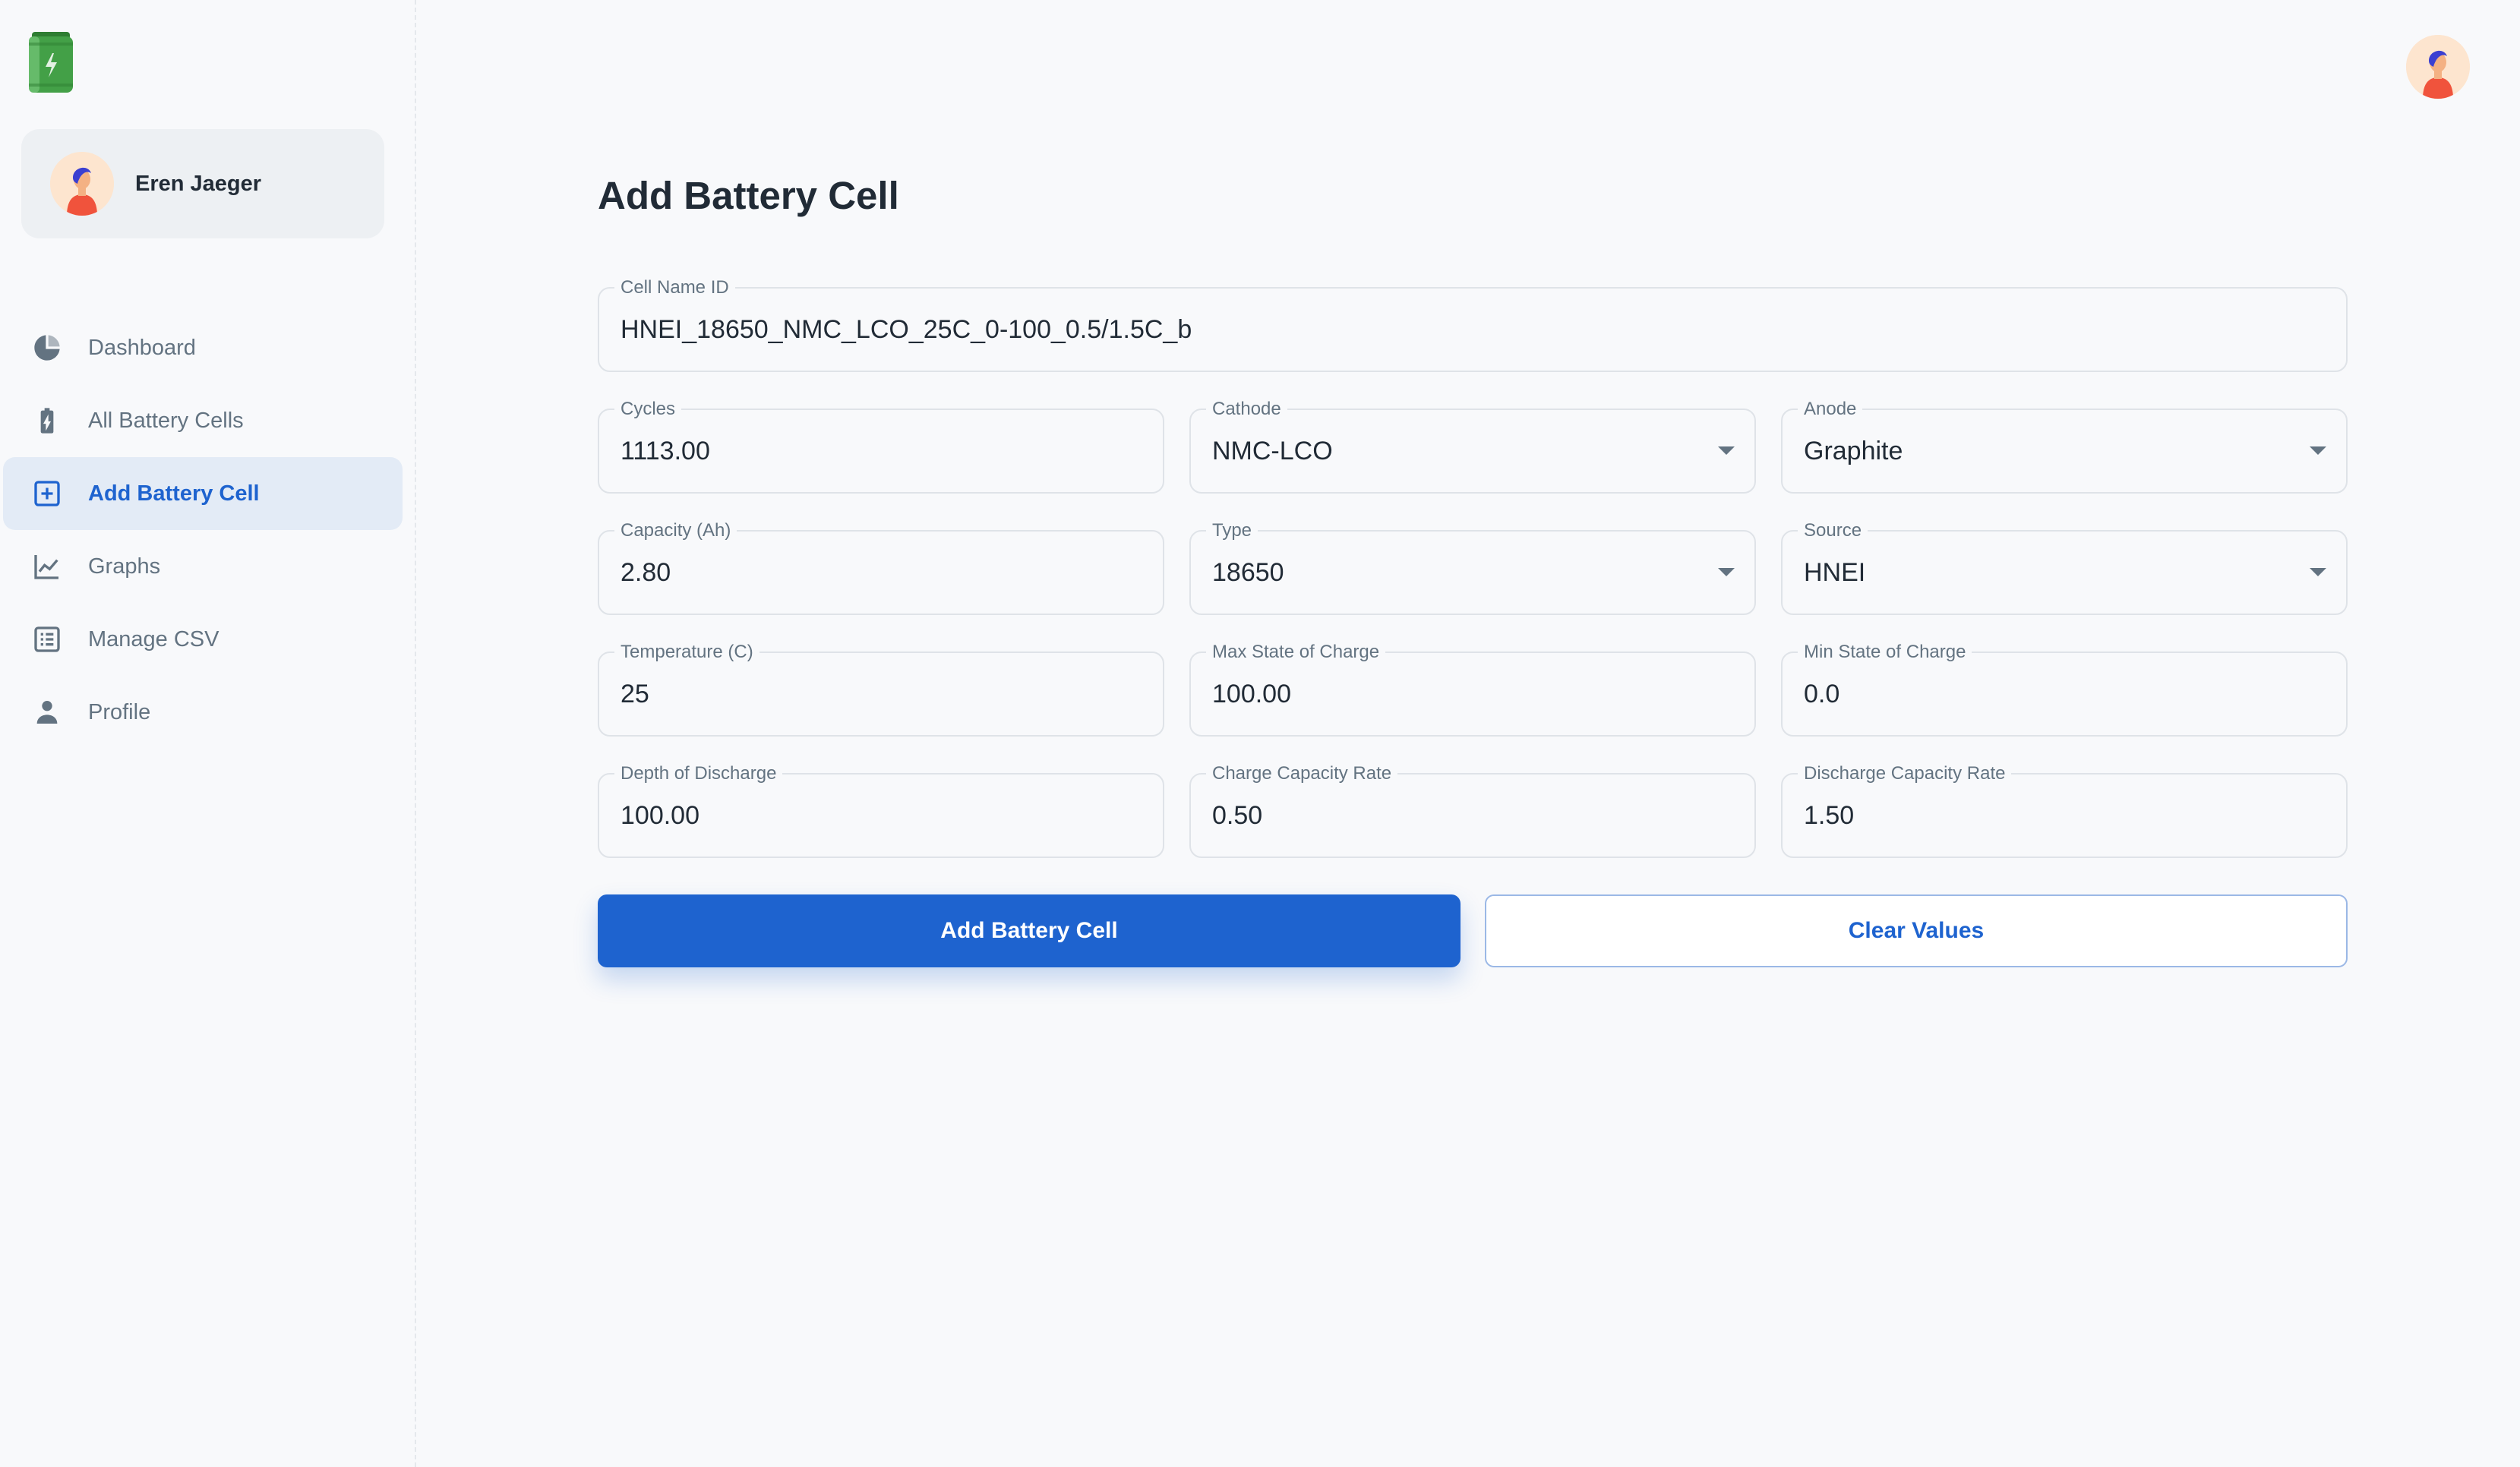 The height and width of the screenshot is (1467, 2520). I want to click on page-title: Add Battery Cell, so click(748, 195).